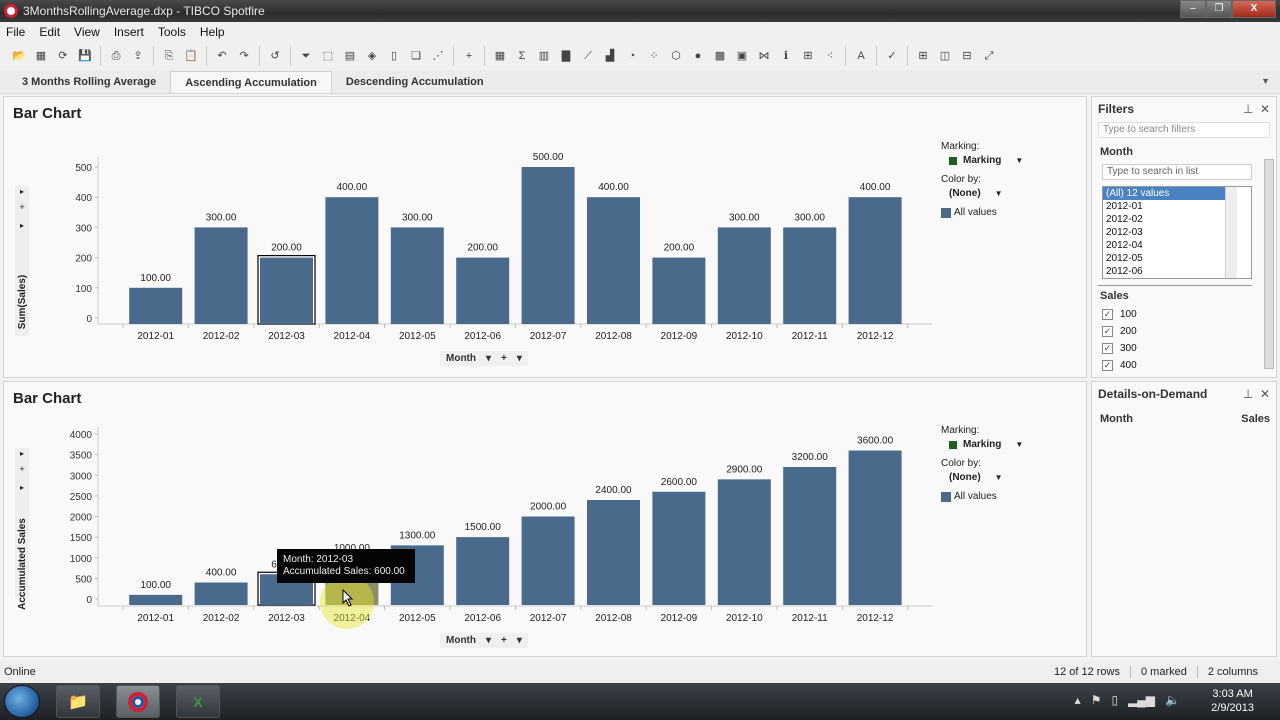 This screenshot has height=720, width=1280. I want to click on menu-insert: Insert, so click(130, 32).